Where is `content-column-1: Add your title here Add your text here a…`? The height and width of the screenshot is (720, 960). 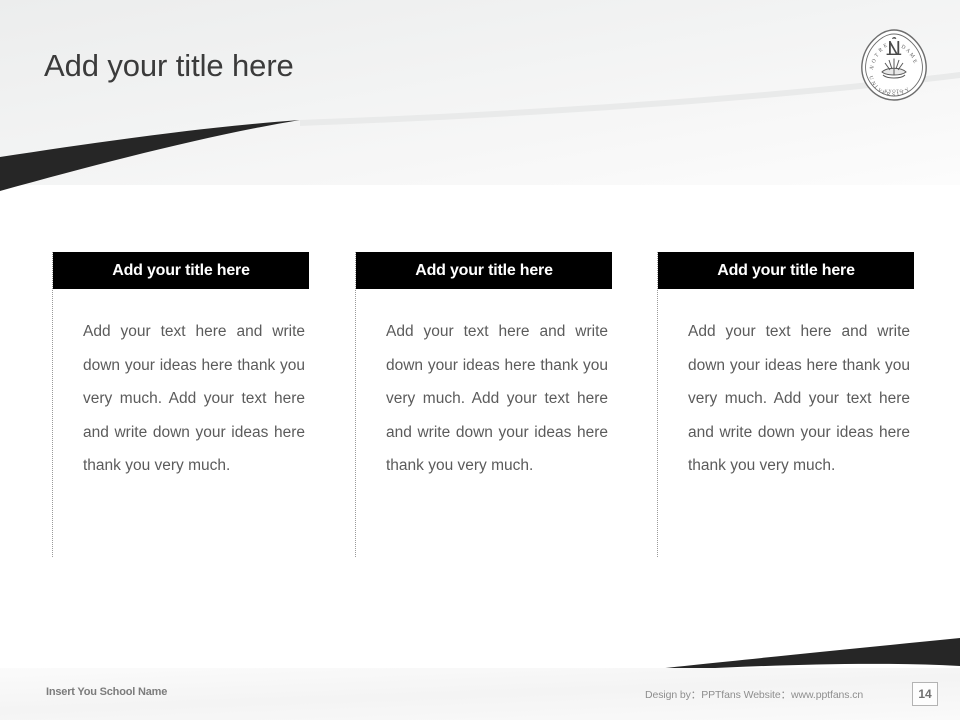 content-column-1: Add your title here Add your text here a… is located at coordinates (180, 404).